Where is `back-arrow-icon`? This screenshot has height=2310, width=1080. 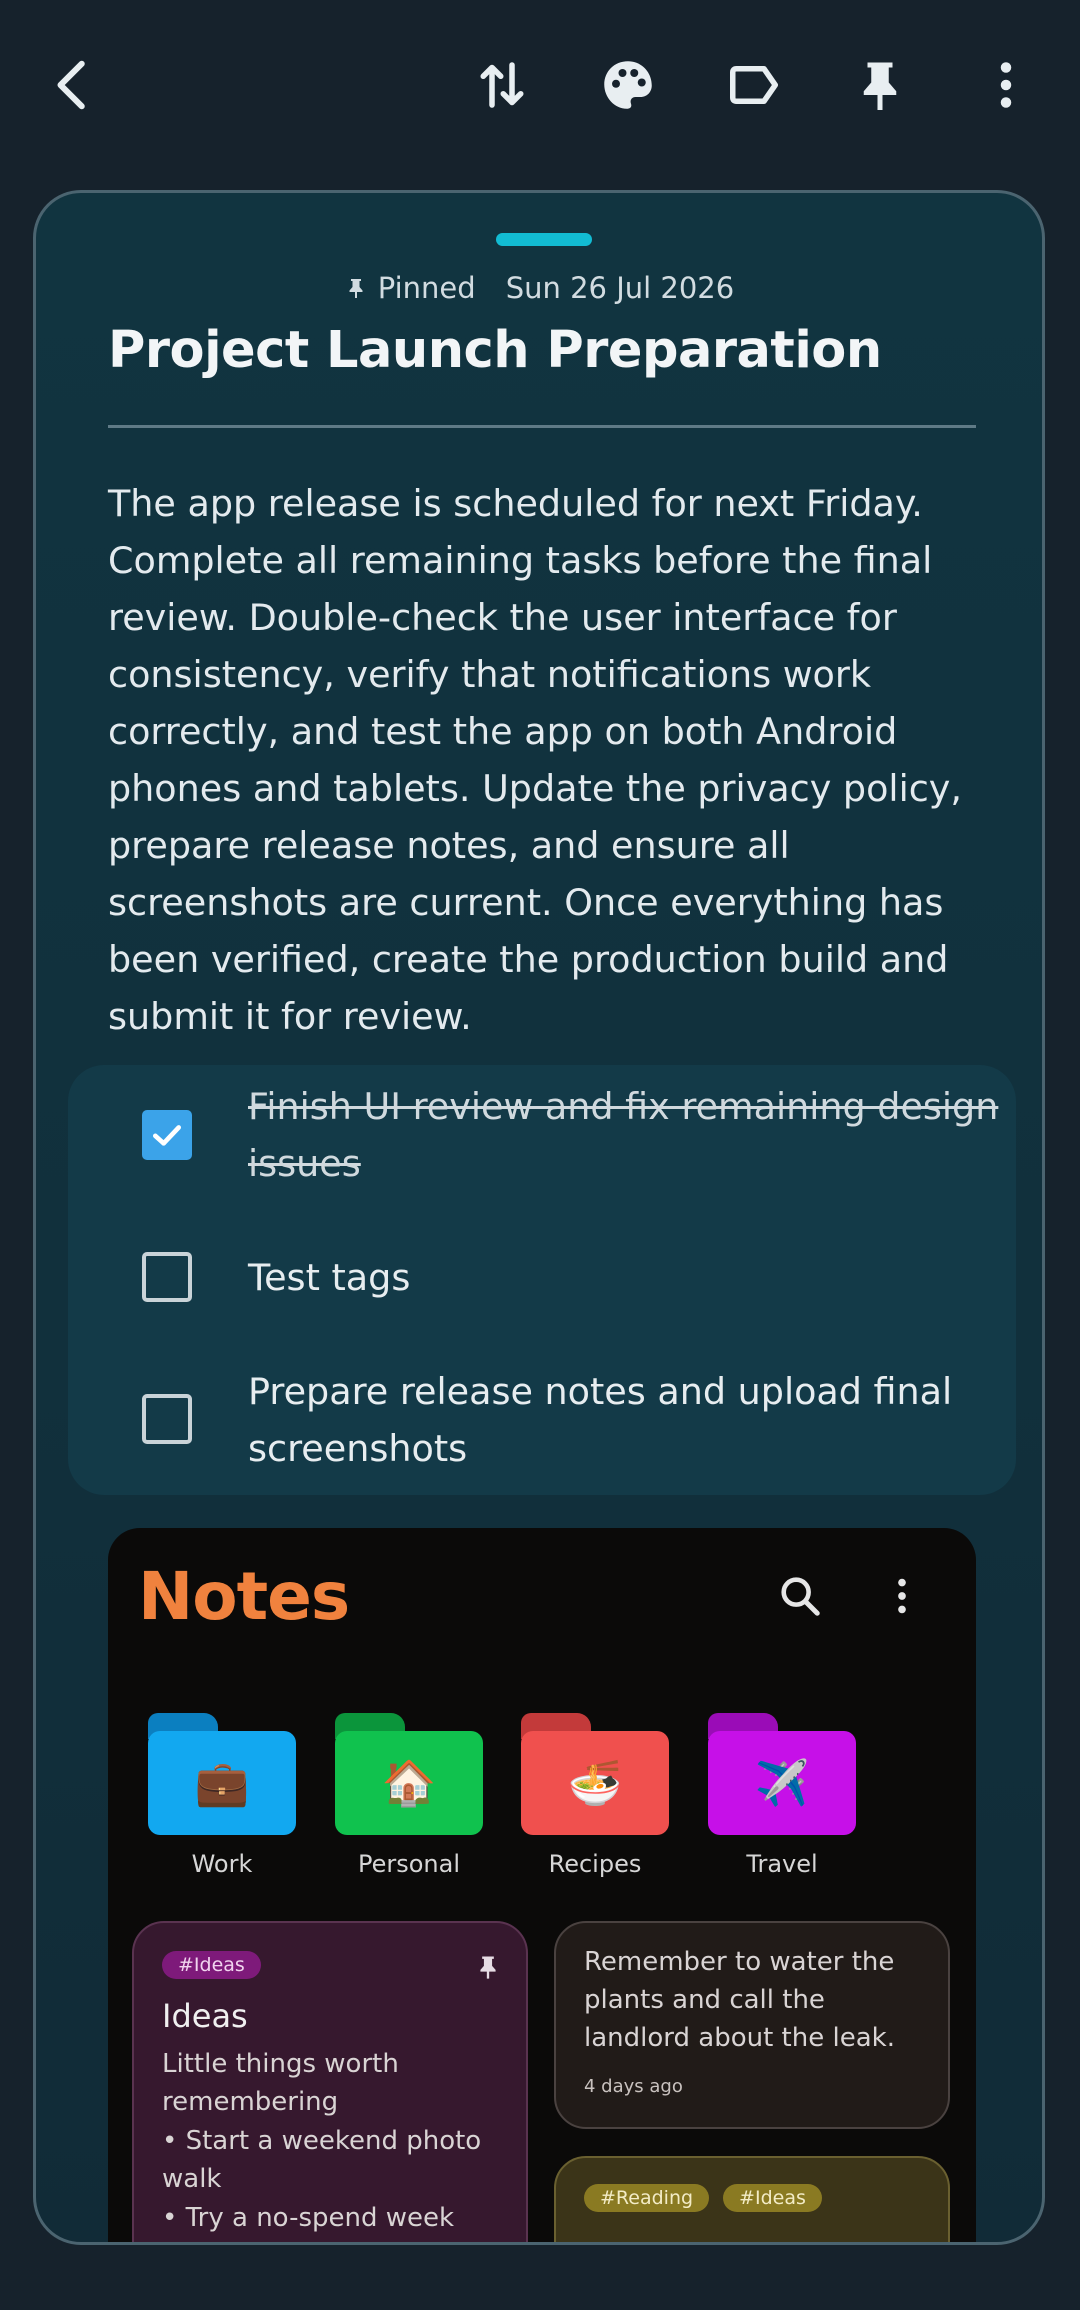
back-arrow-icon is located at coordinates (73, 85).